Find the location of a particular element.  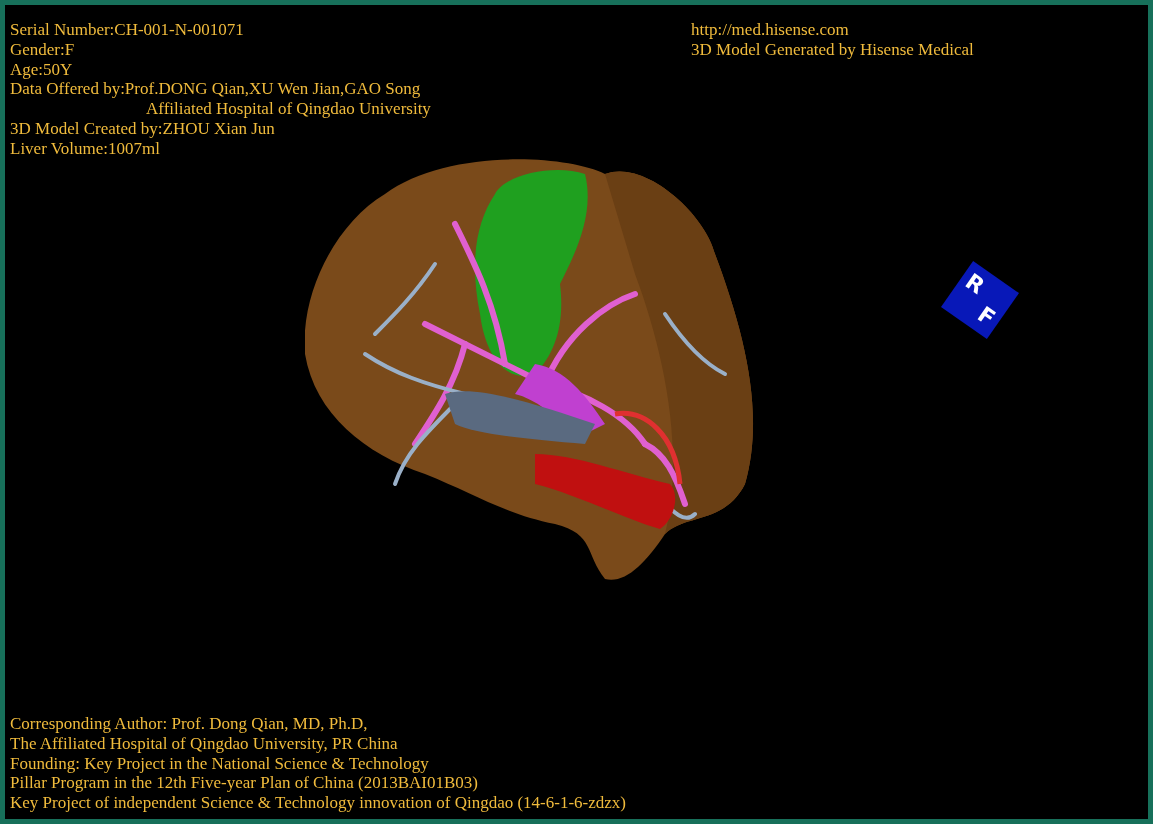

info-text: Data Offered by:Prof.DONG Qian,XU Wen Jian,GAO Song is located at coordinates (215, 89).